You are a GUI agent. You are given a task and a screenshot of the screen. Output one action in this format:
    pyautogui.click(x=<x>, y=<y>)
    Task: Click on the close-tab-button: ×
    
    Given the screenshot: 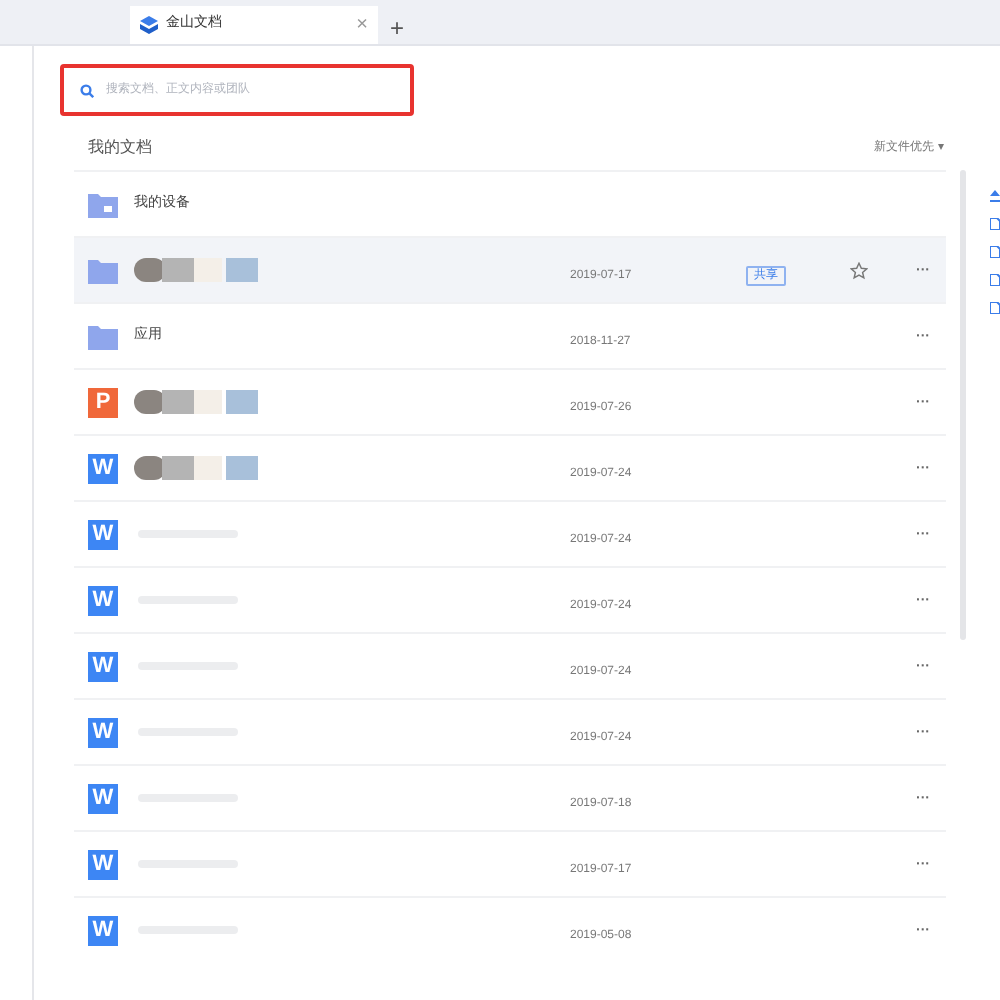 What is the action you would take?
    pyautogui.click(x=362, y=25)
    